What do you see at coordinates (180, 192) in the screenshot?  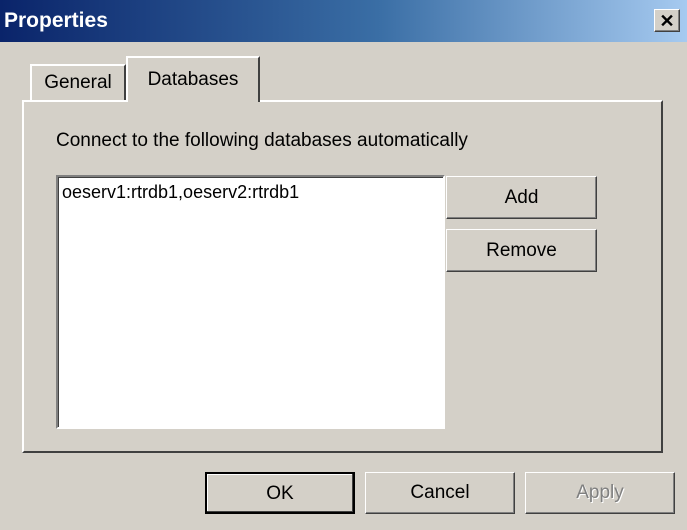 I see `list-item: oeserv1:rtrdb1,oeserv2:rtrdb1` at bounding box center [180, 192].